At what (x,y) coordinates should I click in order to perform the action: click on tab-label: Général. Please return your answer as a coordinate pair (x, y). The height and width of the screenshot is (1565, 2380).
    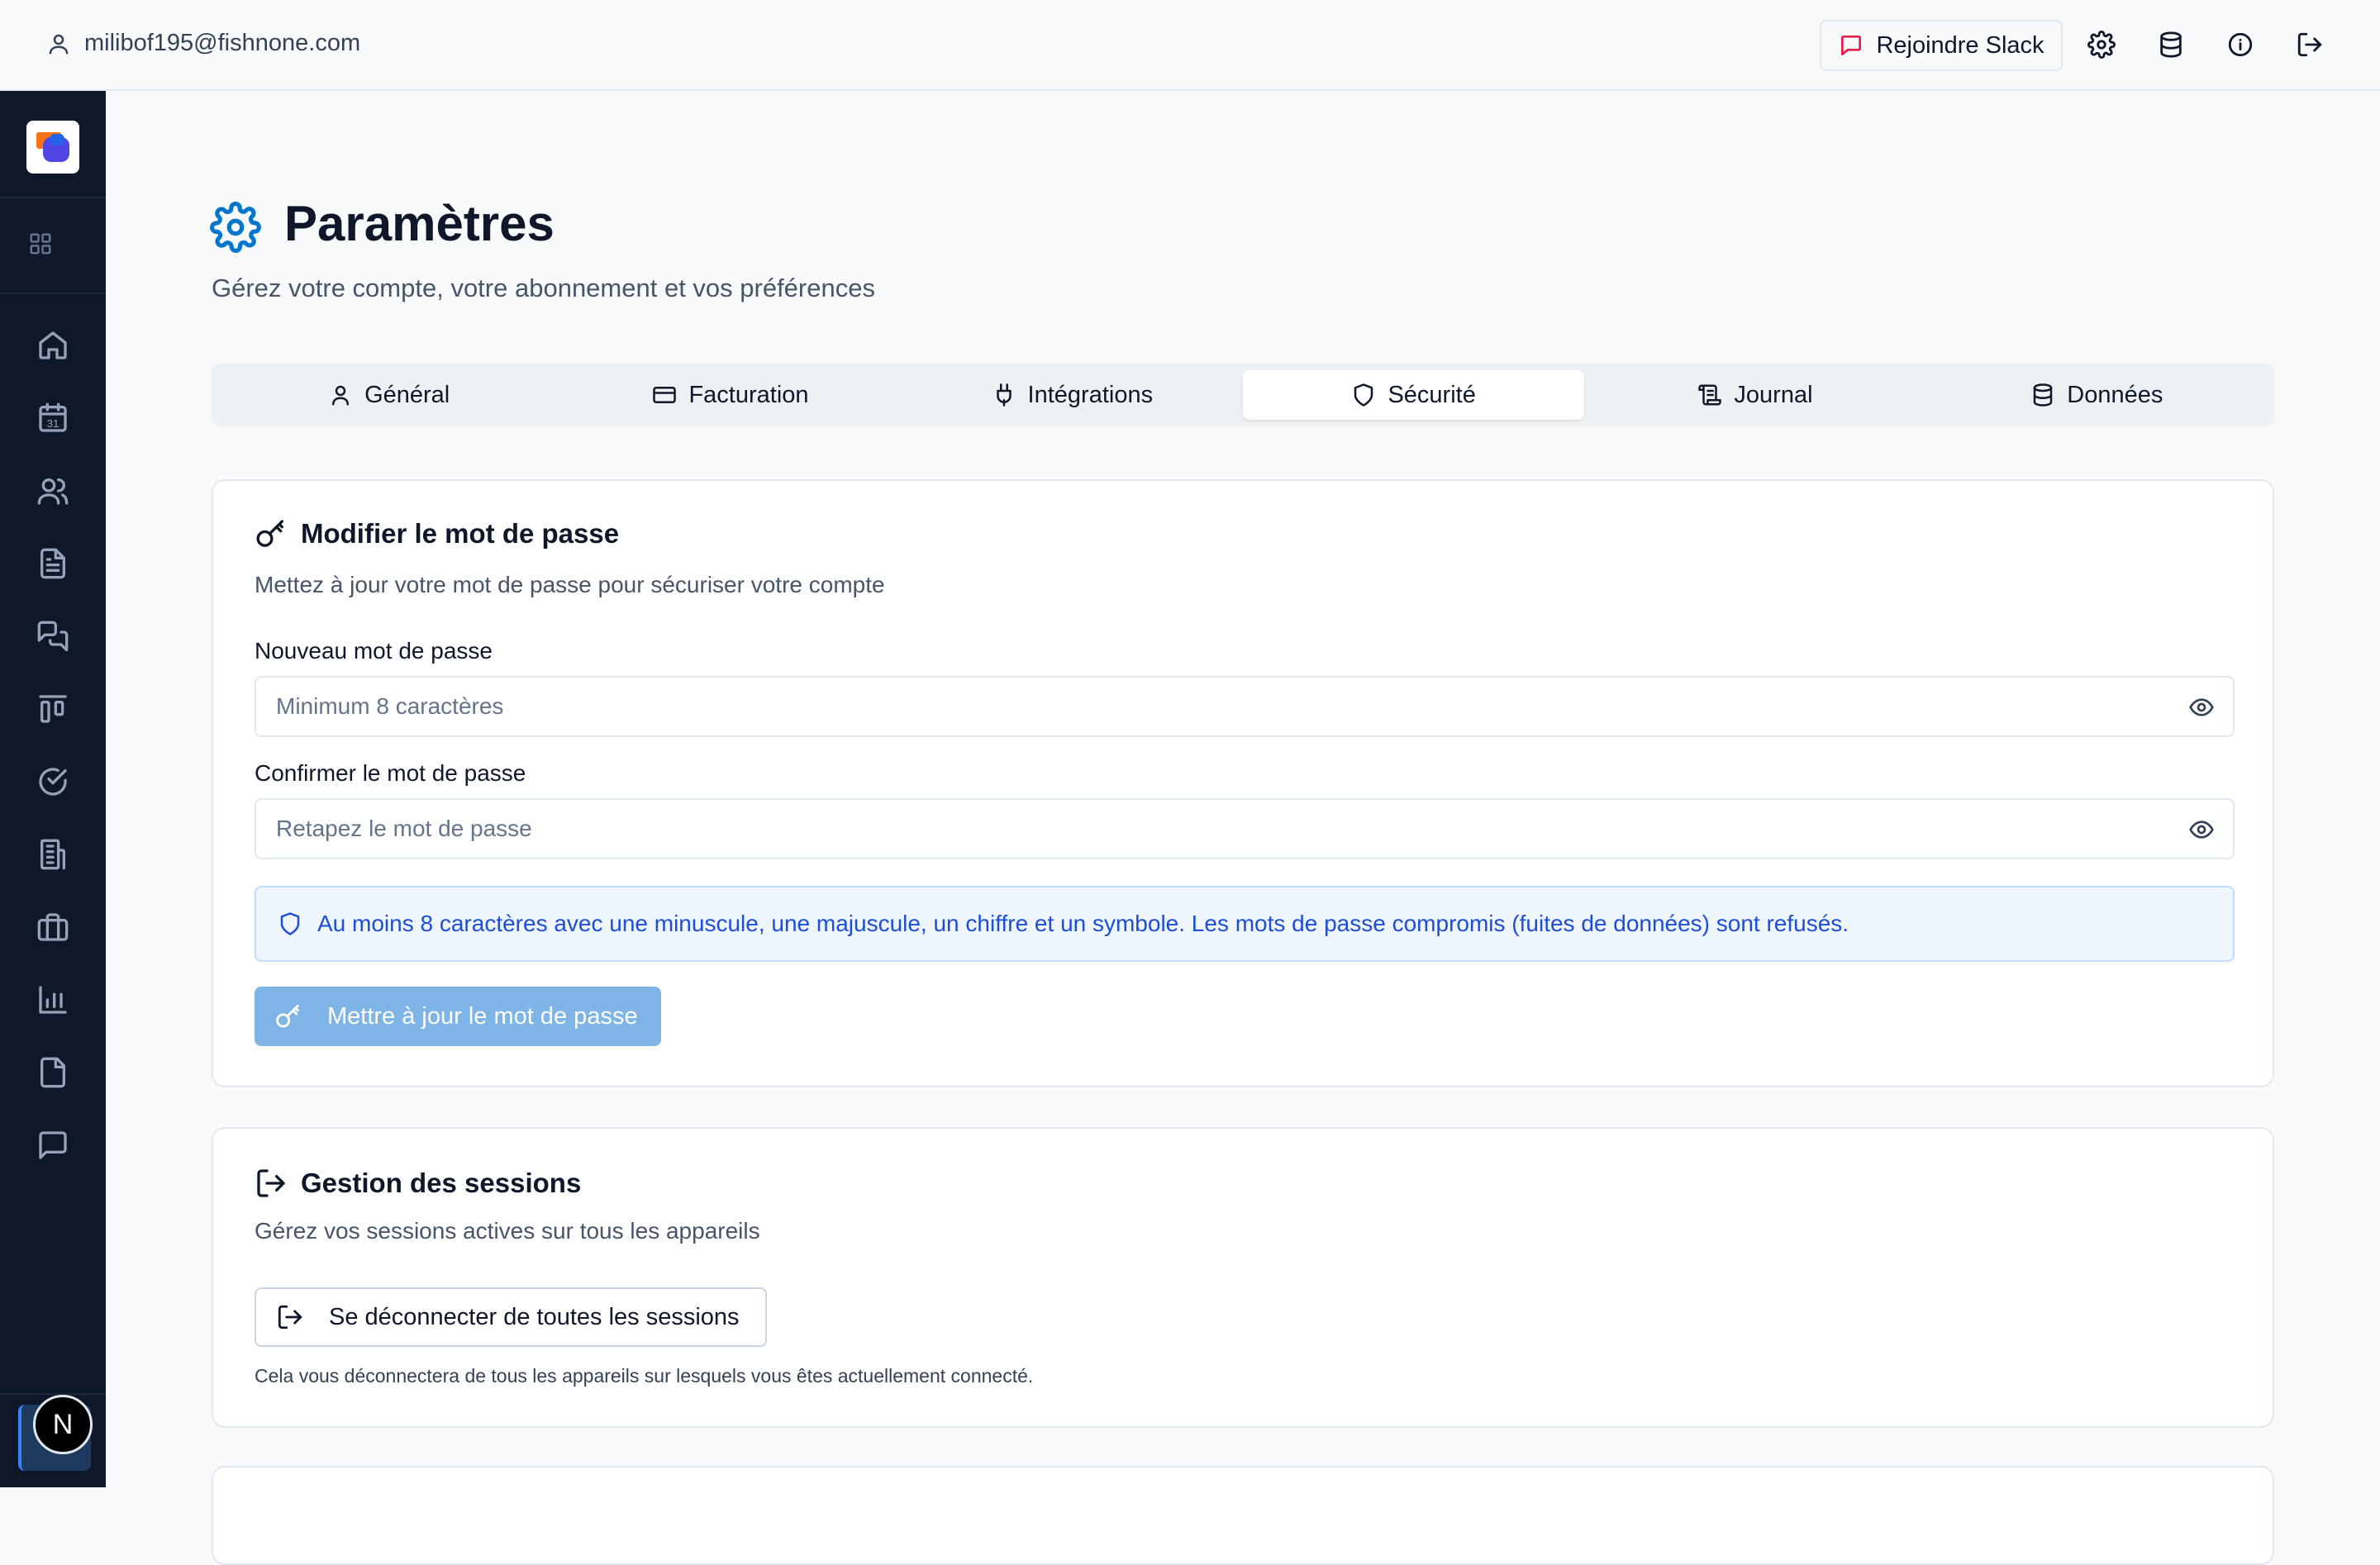
    Looking at the image, I should click on (407, 394).